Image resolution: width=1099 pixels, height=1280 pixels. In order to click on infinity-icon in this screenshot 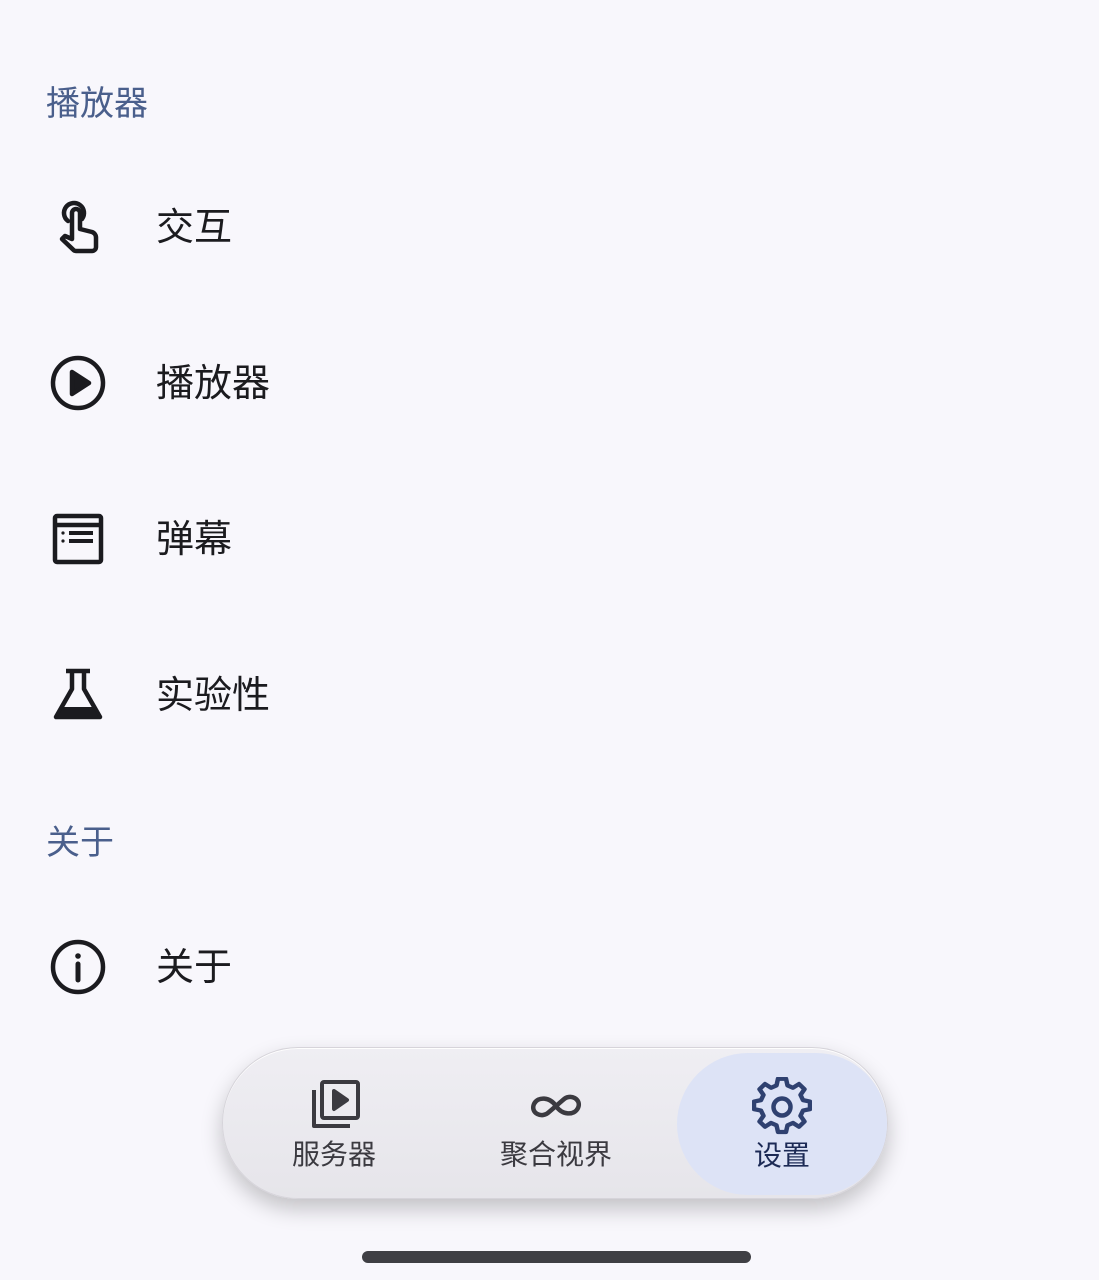, I will do `click(556, 1106)`.